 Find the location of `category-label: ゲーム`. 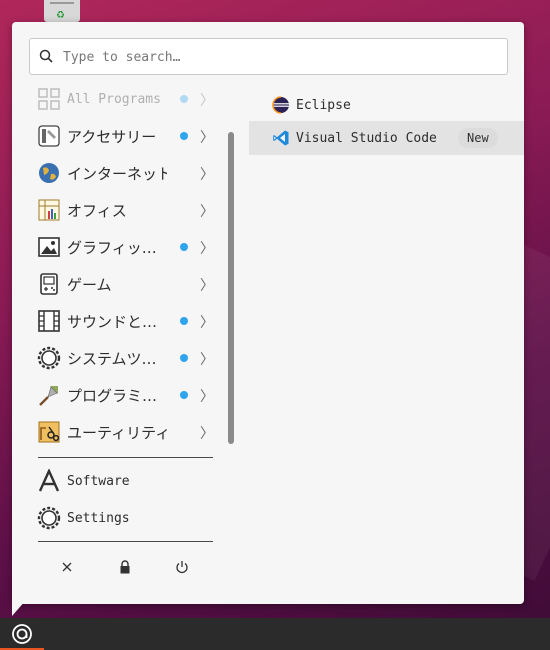

category-label: ゲーム is located at coordinates (89, 284).